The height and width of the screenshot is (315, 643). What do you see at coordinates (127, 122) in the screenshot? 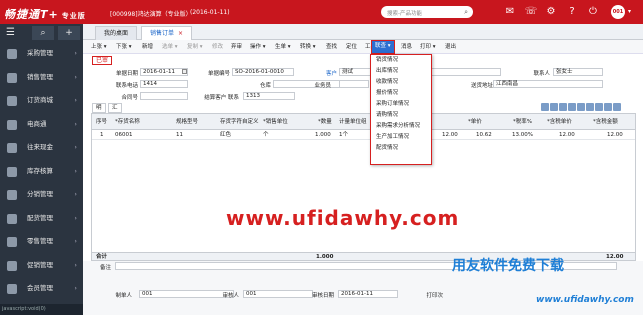
I see `col-header: *存货名称` at bounding box center [127, 122].